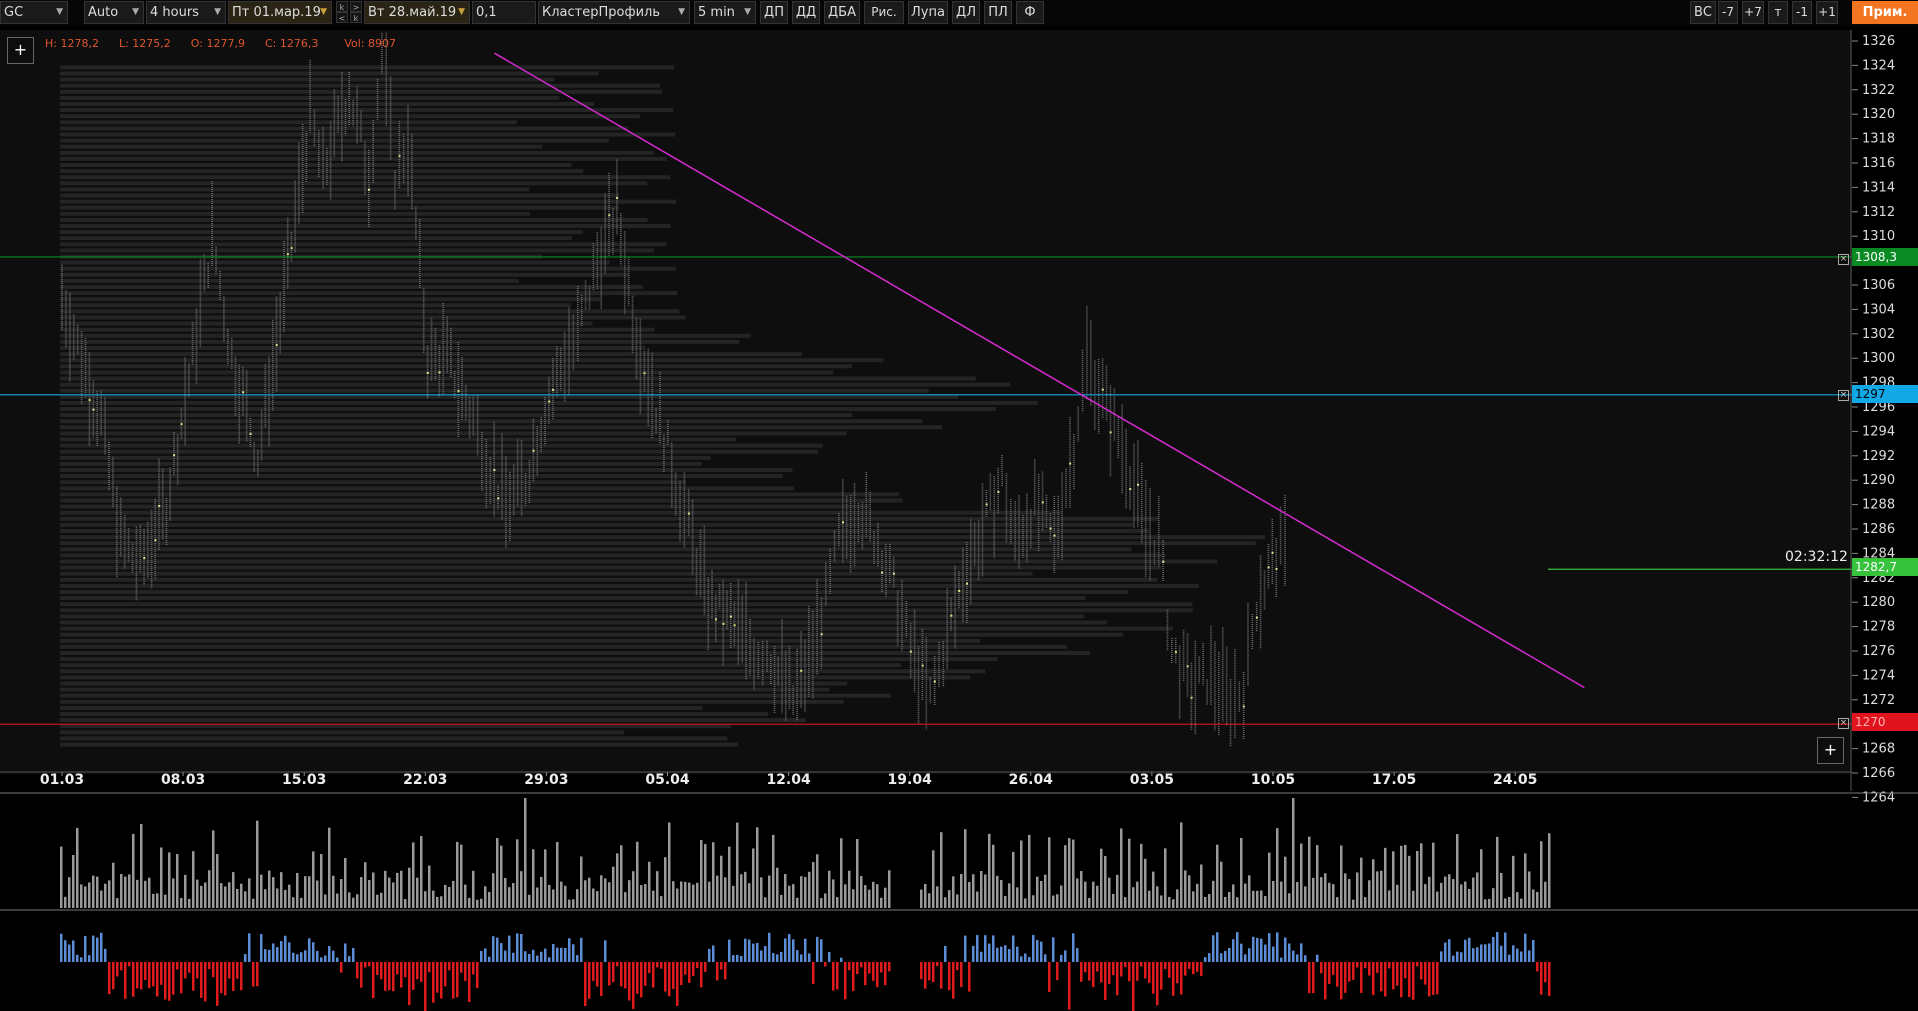 This screenshot has height=1011, width=1918. I want to click on dl-button: ДЛ, so click(966, 12).